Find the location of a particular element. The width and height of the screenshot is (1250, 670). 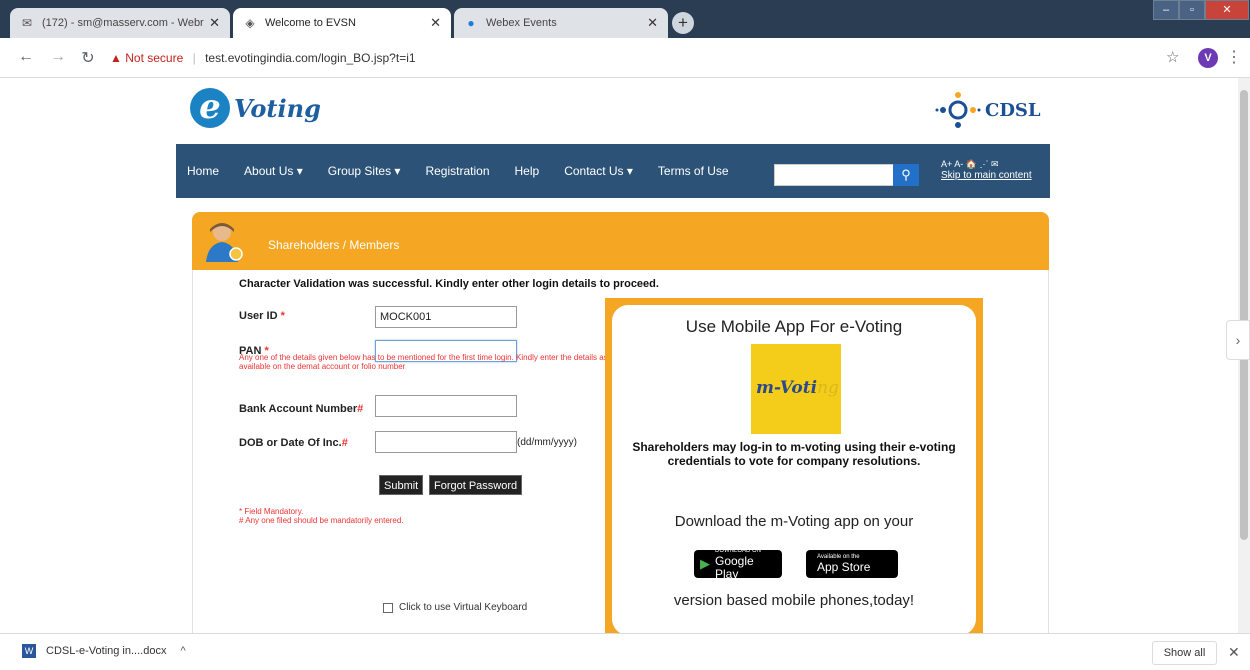

url-text: test.evotingindia.com/login_BO.jsp?t=i1 is located at coordinates (310, 58).